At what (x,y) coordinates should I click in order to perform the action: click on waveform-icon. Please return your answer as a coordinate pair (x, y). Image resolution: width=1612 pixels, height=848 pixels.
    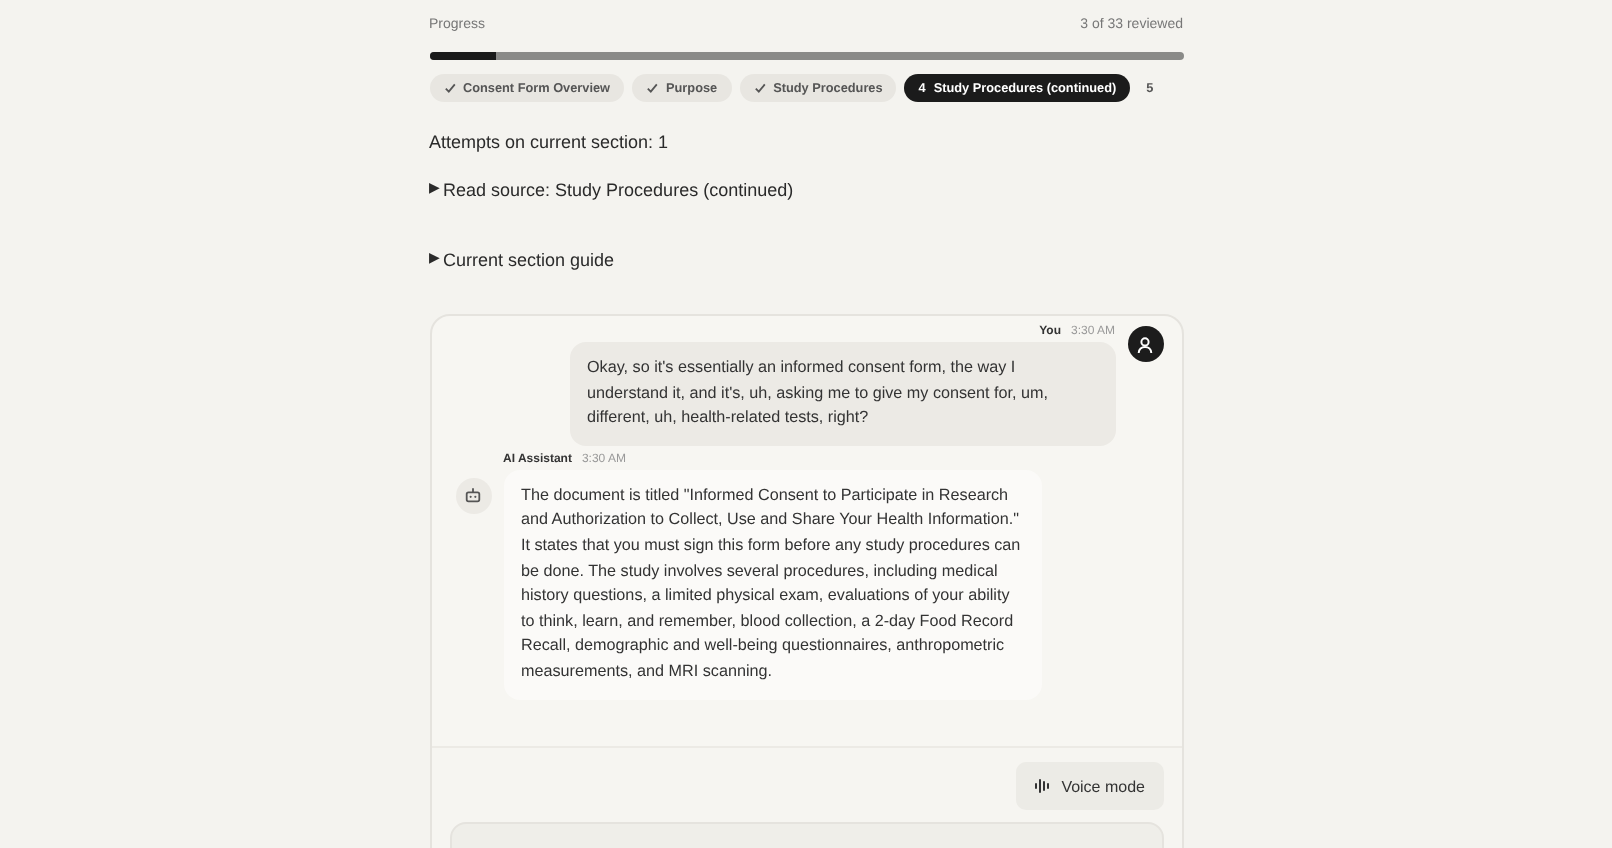
    Looking at the image, I should click on (1042, 786).